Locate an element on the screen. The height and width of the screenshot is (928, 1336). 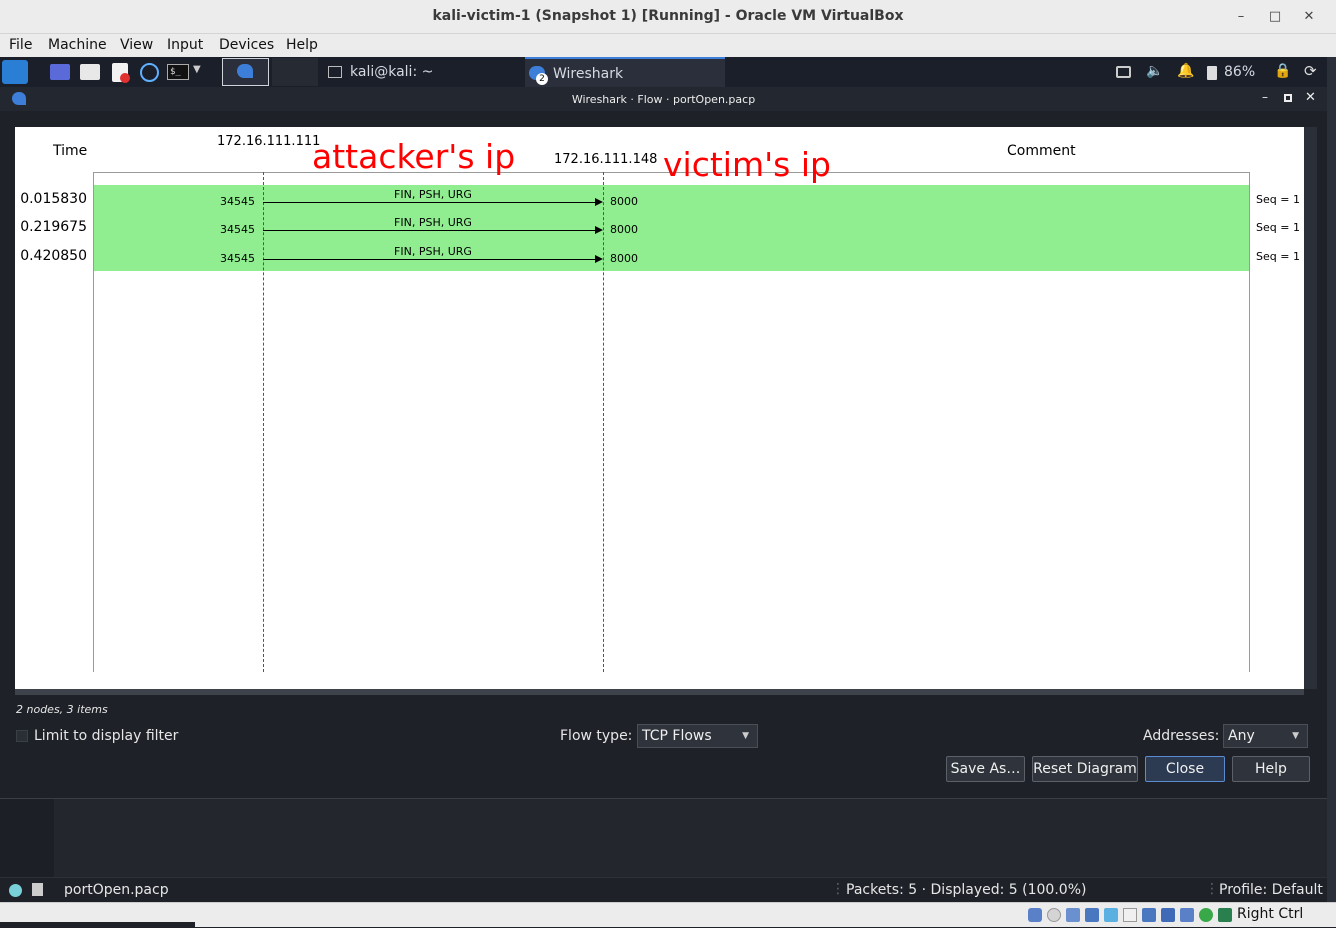
terminal-icon: $_ is located at coordinates (178, 72).